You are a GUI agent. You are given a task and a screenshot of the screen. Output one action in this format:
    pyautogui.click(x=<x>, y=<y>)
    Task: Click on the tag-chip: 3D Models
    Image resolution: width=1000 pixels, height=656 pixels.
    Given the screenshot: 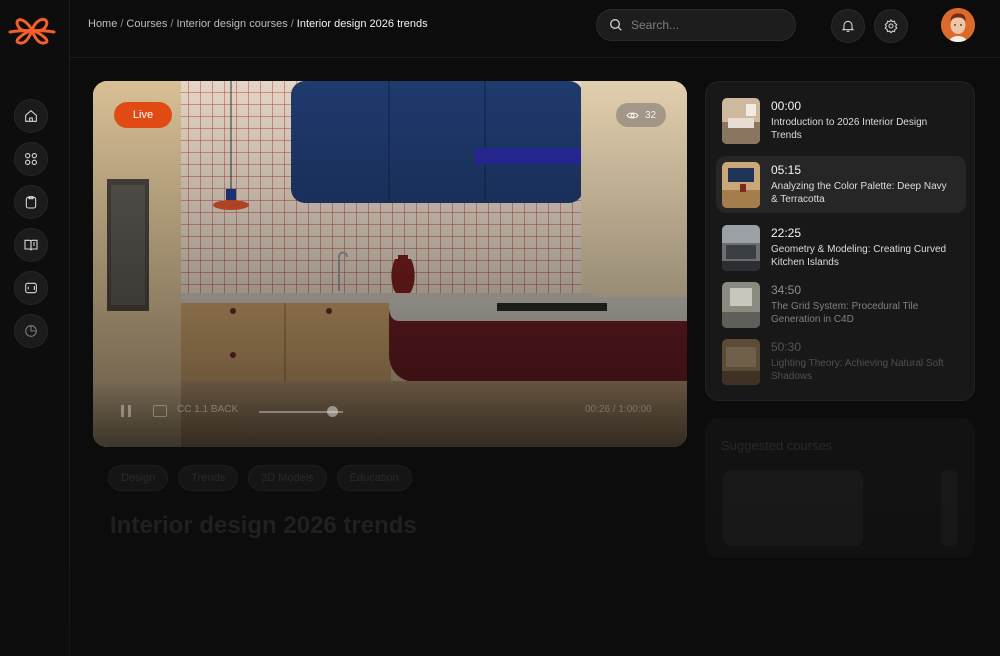 What is the action you would take?
    pyautogui.click(x=287, y=478)
    